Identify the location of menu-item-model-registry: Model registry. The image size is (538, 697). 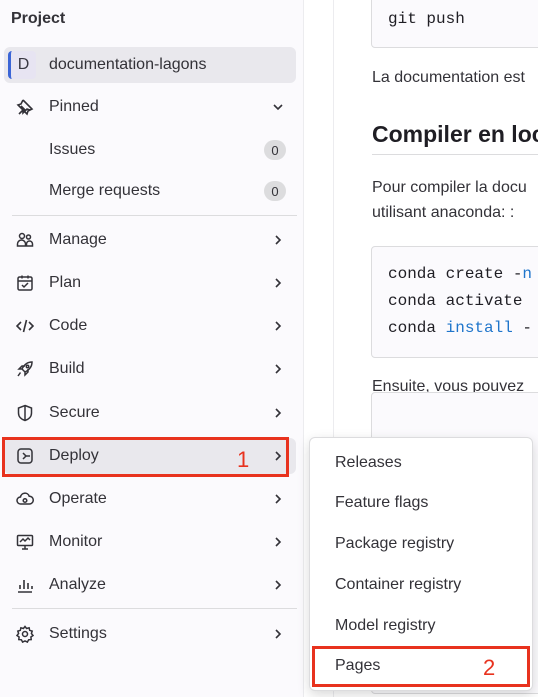
(385, 626).